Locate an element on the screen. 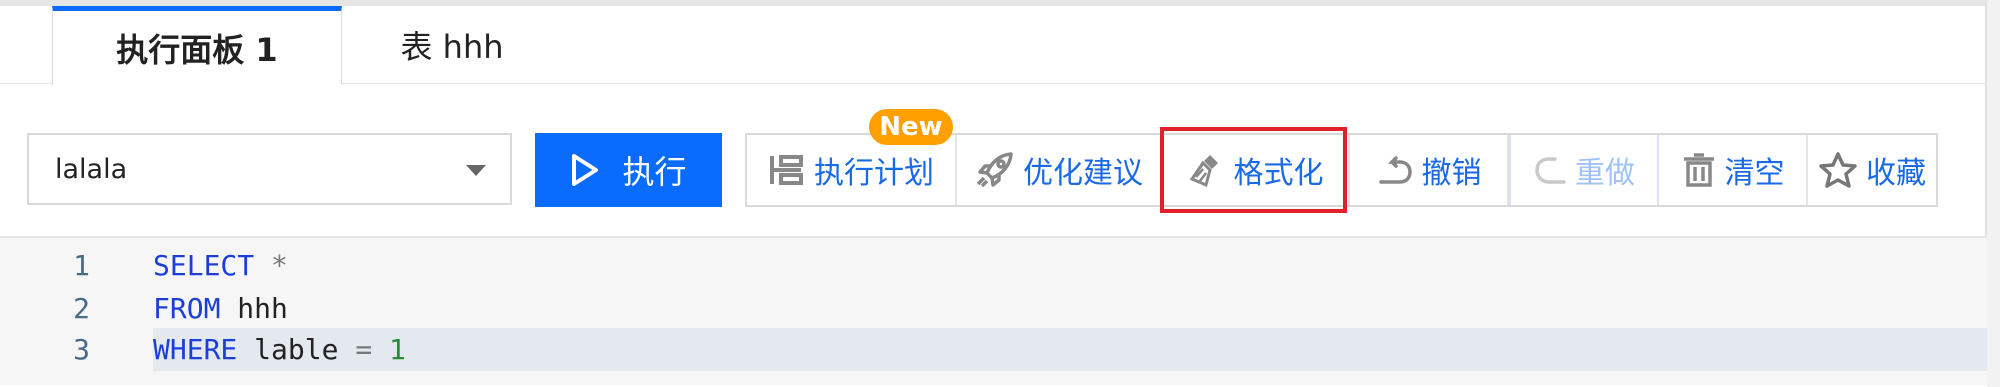 The image size is (2000, 387). tab-exec-panel: 执行面板 1 is located at coordinates (197, 45).